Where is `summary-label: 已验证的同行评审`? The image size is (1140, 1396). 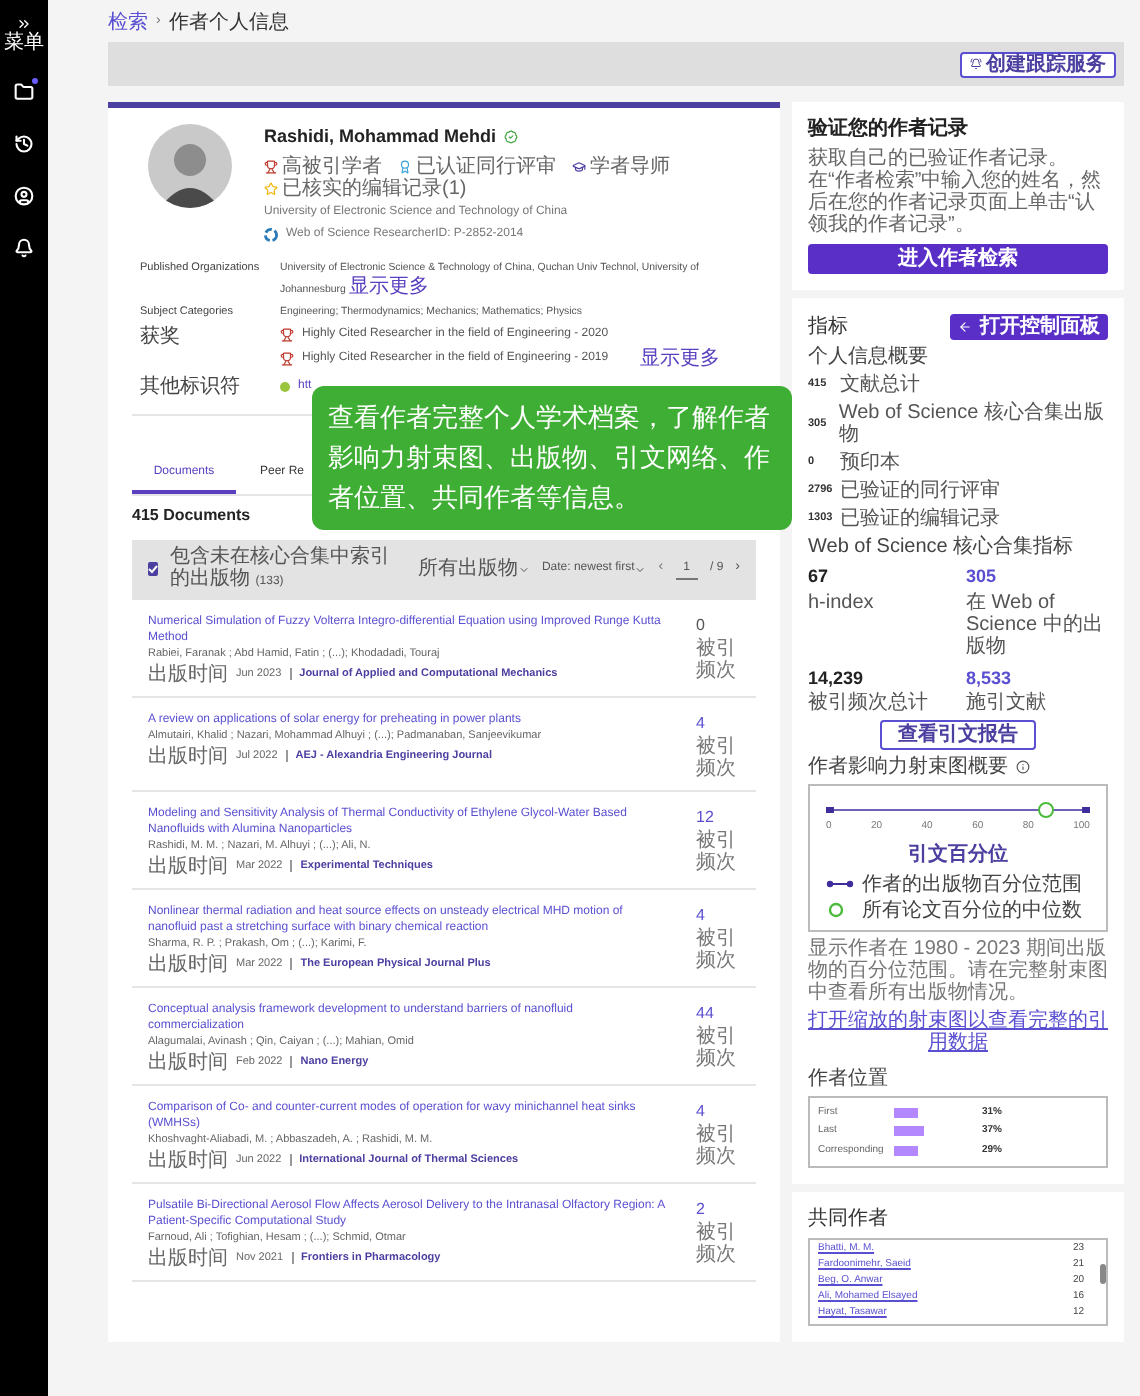
summary-label: 已验证的同行评审 is located at coordinates (920, 491).